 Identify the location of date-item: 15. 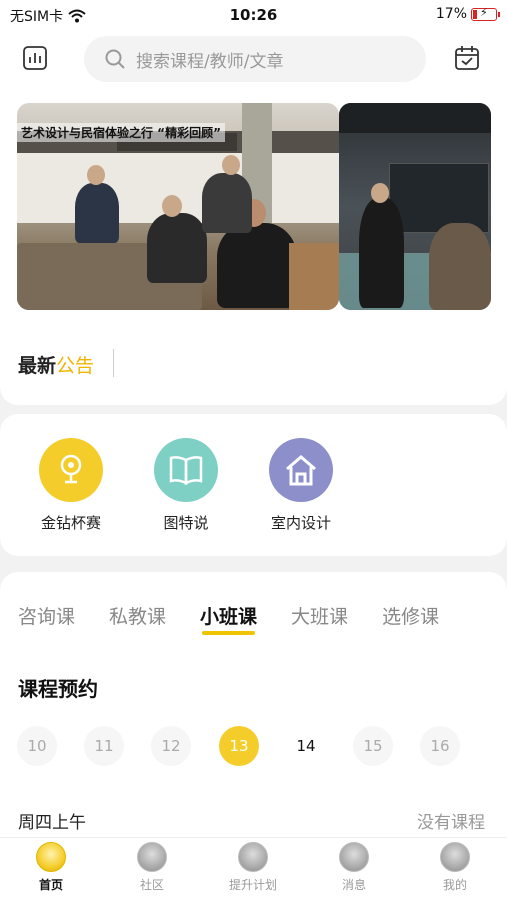
(373, 746).